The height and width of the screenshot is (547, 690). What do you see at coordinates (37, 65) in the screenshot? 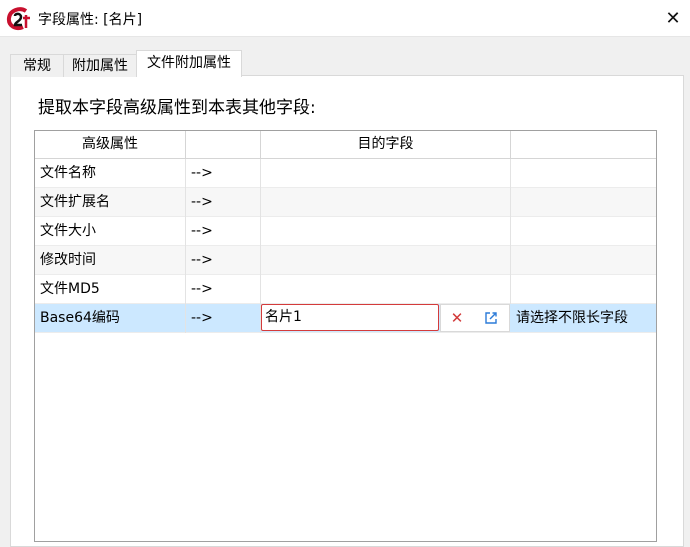
I see `tab-general: 常规` at bounding box center [37, 65].